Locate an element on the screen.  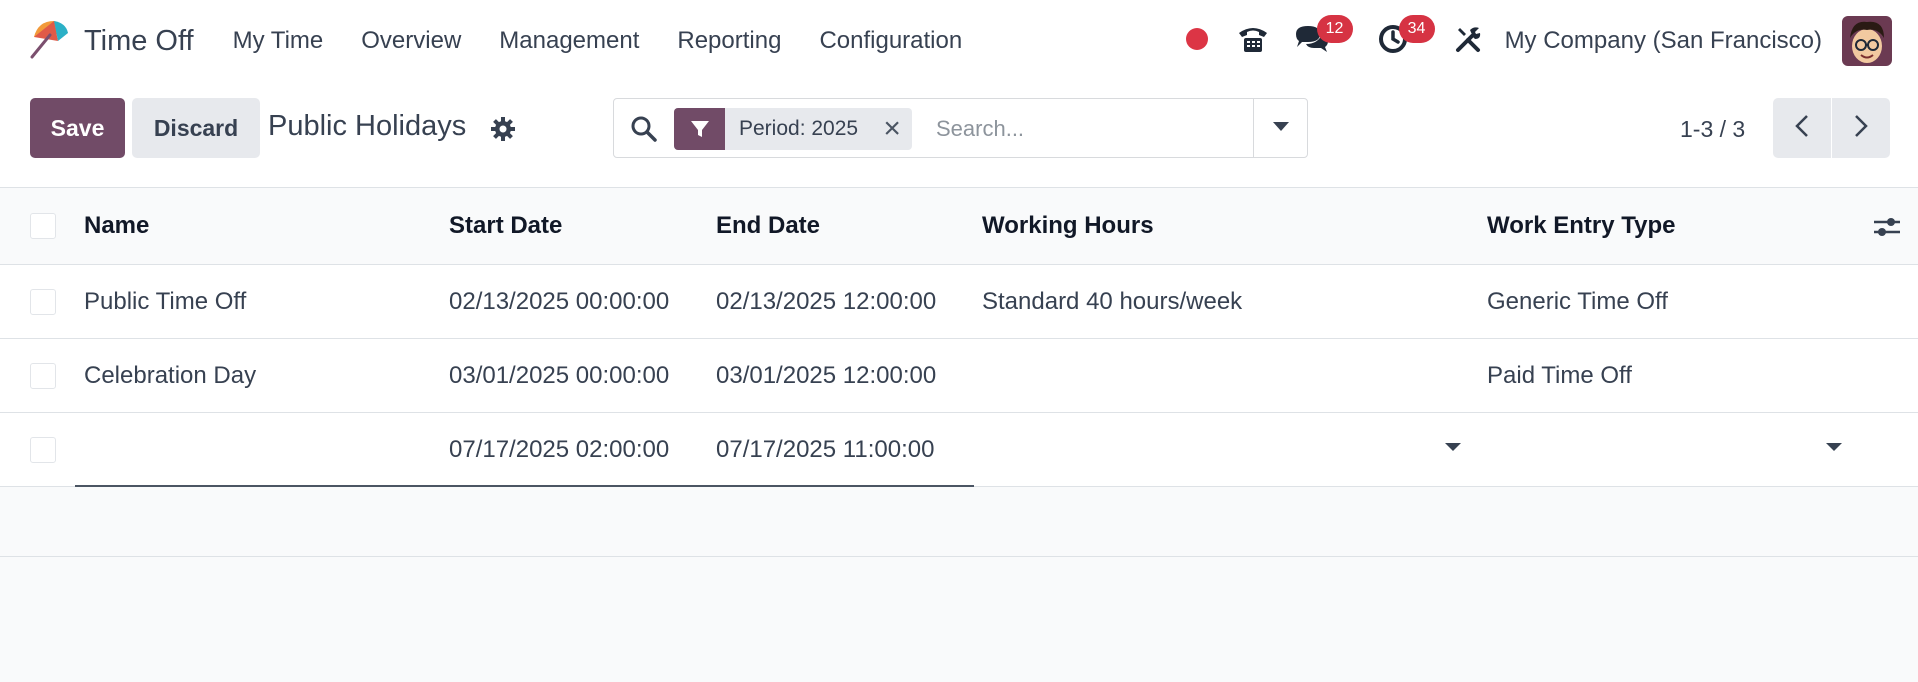
chevron-down-icon is located at coordinates (1280, 128).